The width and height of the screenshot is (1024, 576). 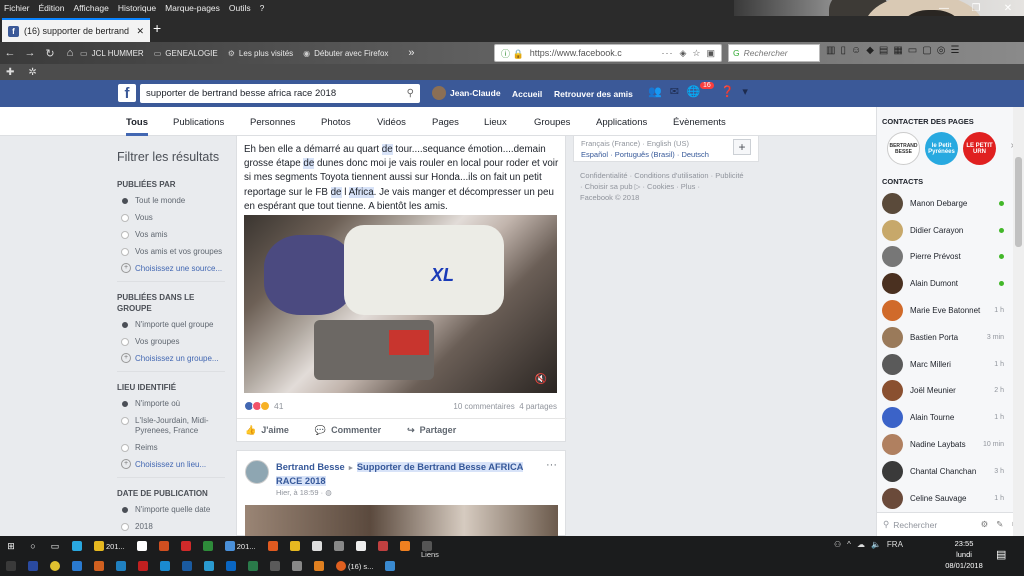 I want to click on contact-item: Bastien Porta 3 min, so click(x=950, y=337).